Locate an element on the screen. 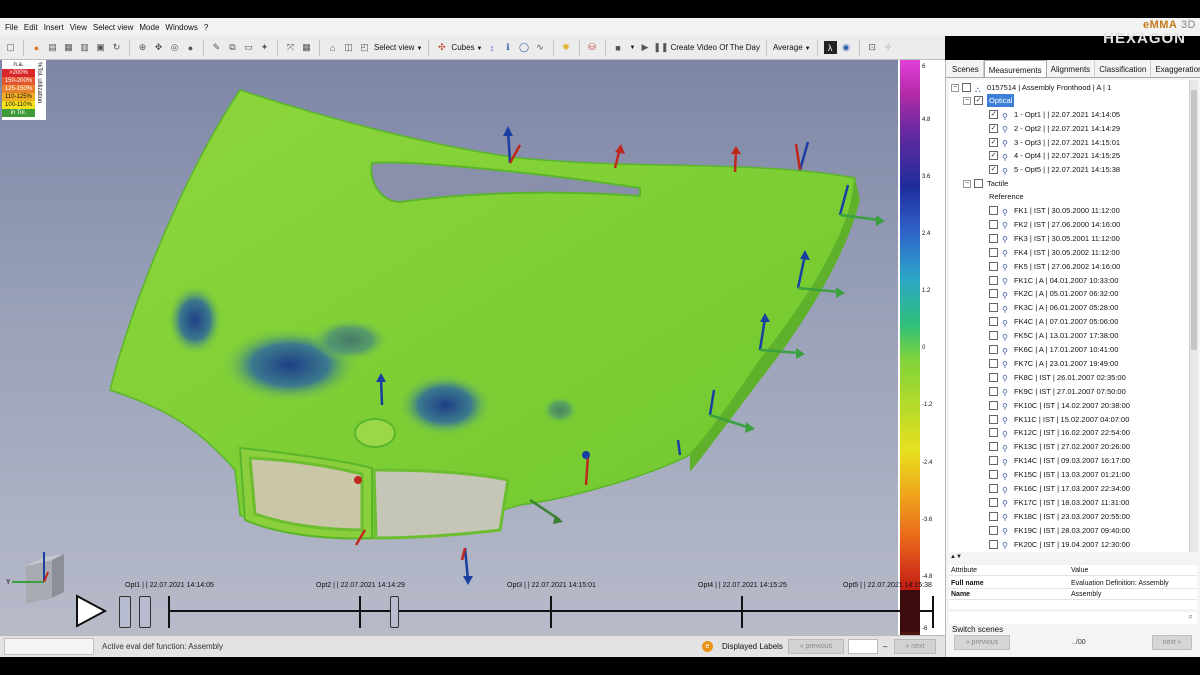 This screenshot has height=675, width=1200. camera-icon: ■ is located at coordinates (618, 47).